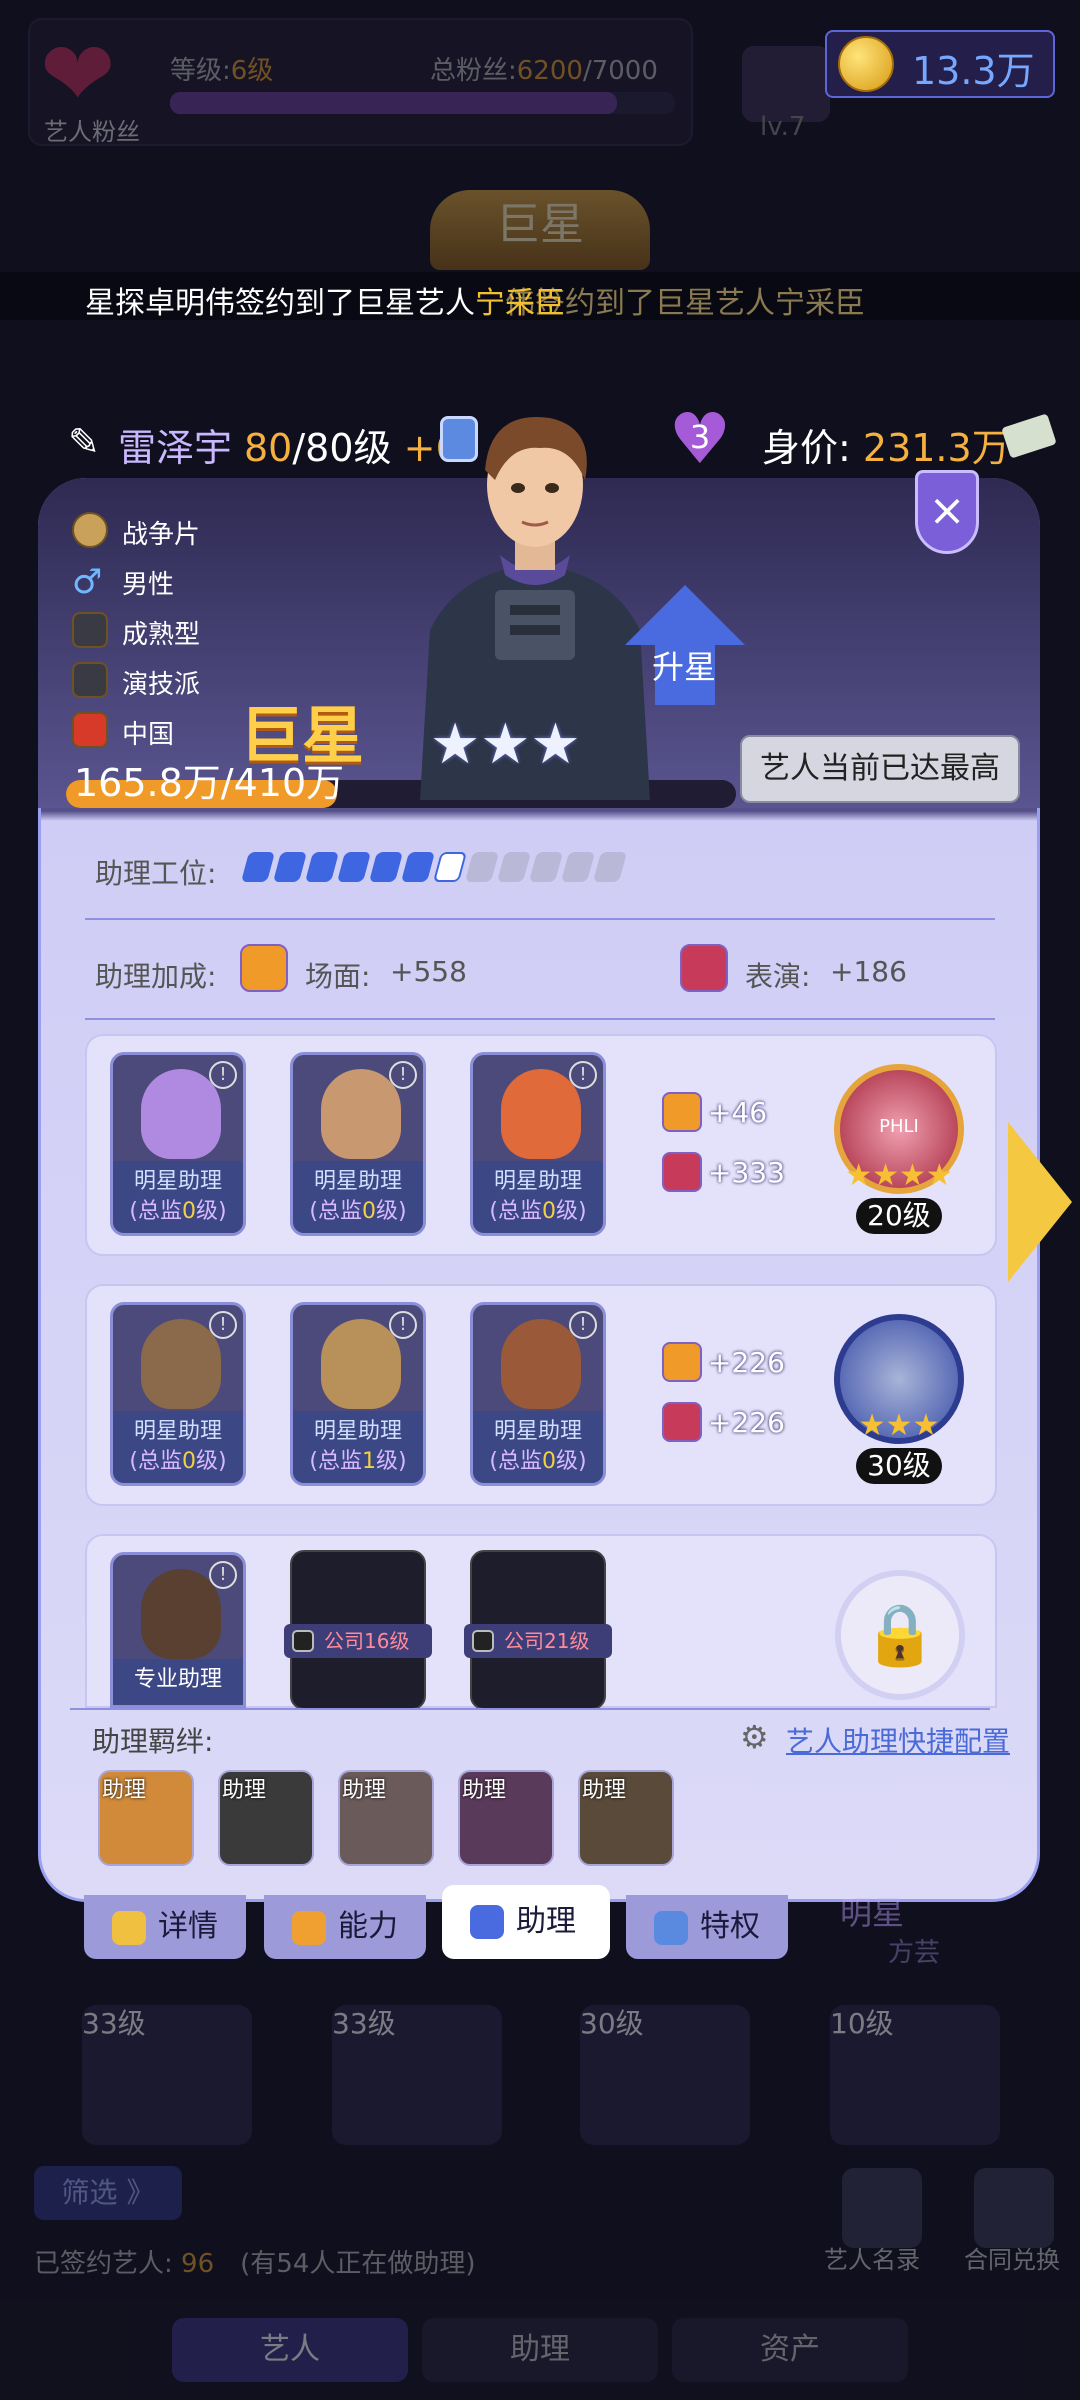  I want to click on artist-directory-label: 艺人名录, so click(872, 2260).